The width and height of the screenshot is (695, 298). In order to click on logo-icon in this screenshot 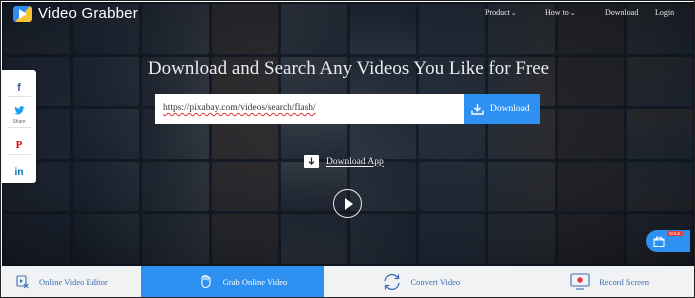, I will do `click(22, 13)`.